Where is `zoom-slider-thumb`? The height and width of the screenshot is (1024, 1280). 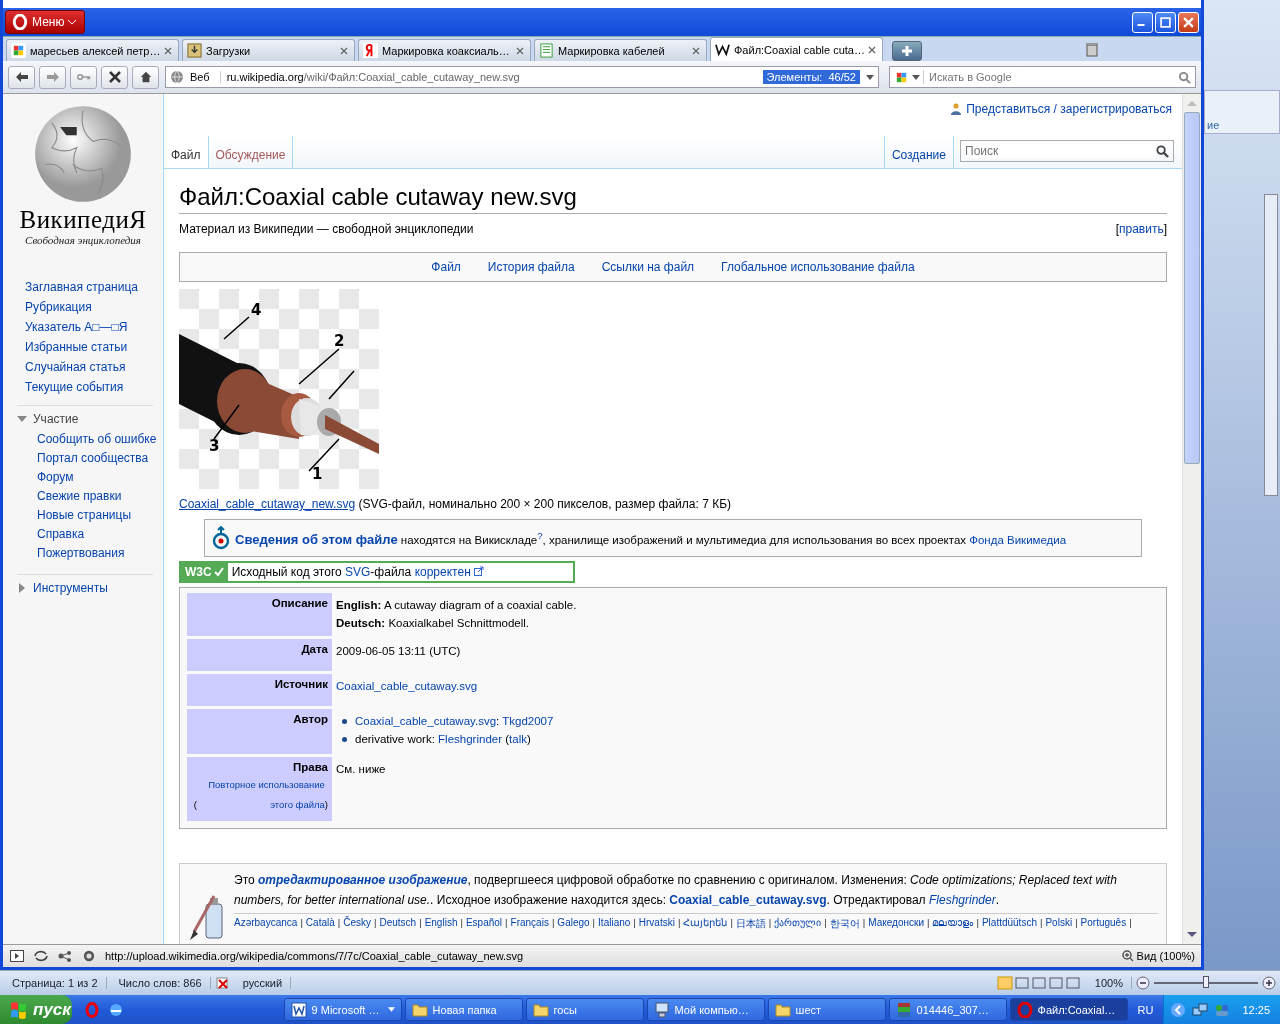
zoom-slider-thumb is located at coordinates (1206, 982).